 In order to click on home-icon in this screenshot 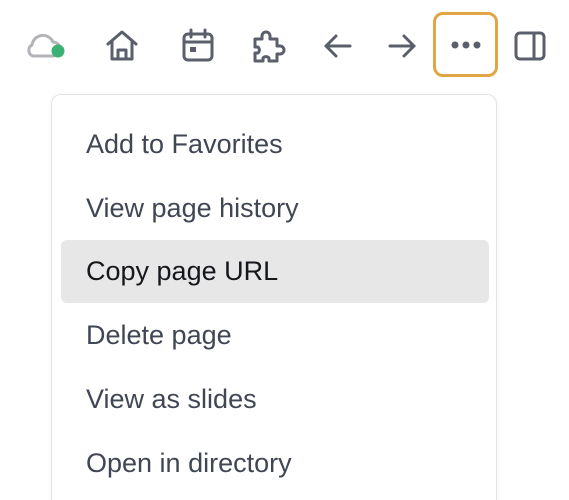, I will do `click(122, 46)`.